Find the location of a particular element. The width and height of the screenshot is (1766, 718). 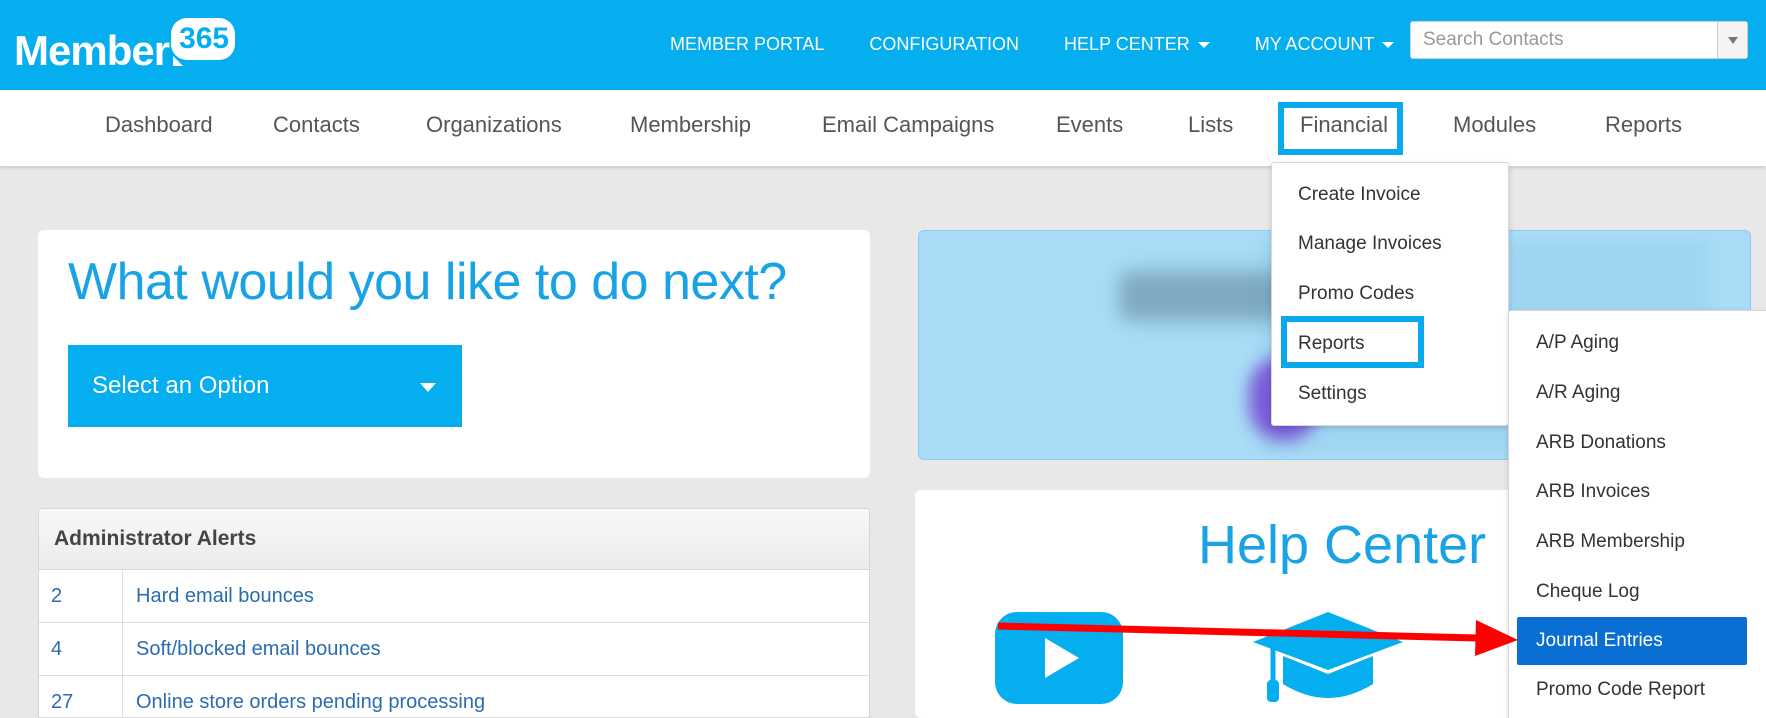

member365-logo: Member 365 is located at coordinates (125, 44).